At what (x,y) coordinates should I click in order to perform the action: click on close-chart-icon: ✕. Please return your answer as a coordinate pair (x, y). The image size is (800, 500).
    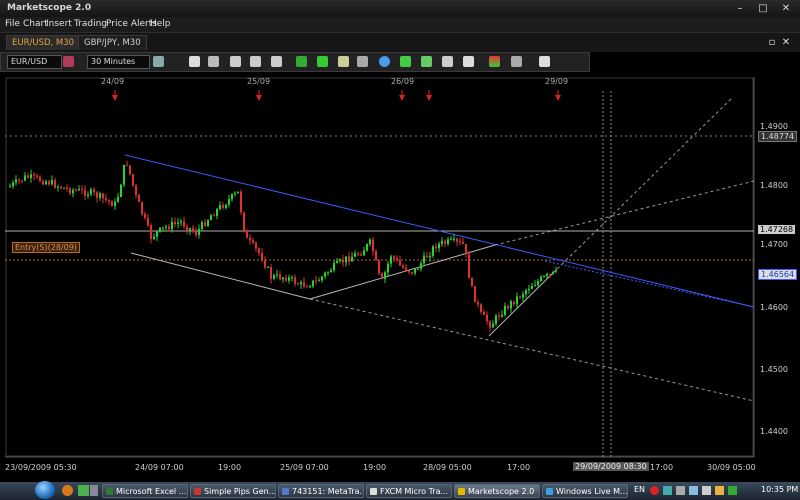
    Looking at the image, I should click on (786, 42).